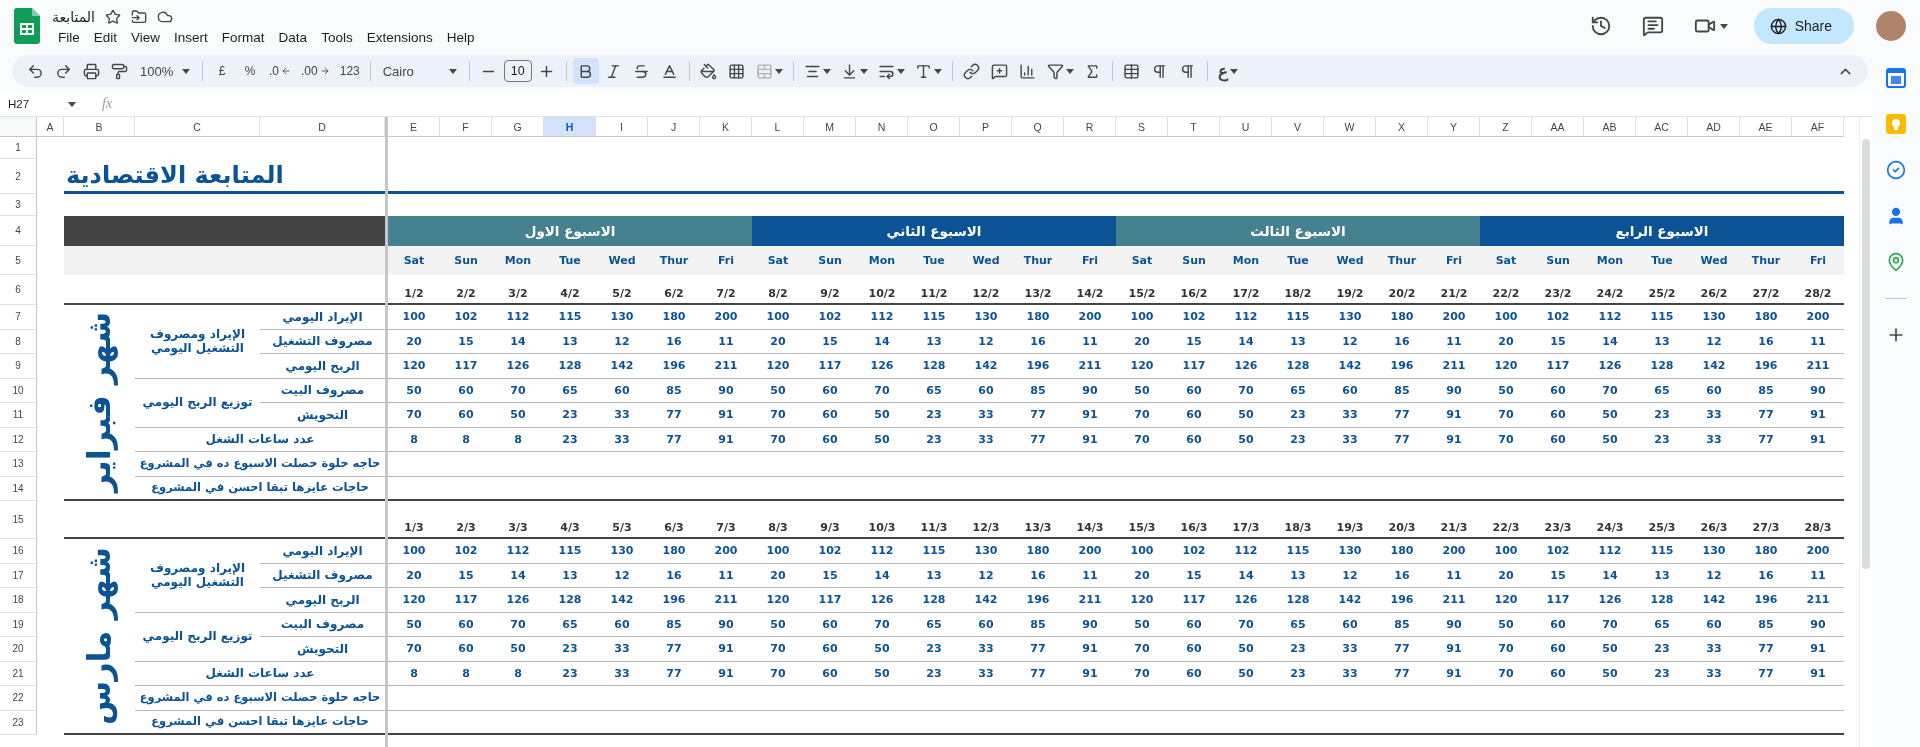  What do you see at coordinates (18, 698) in the screenshot?
I see `row-number: 22` at bounding box center [18, 698].